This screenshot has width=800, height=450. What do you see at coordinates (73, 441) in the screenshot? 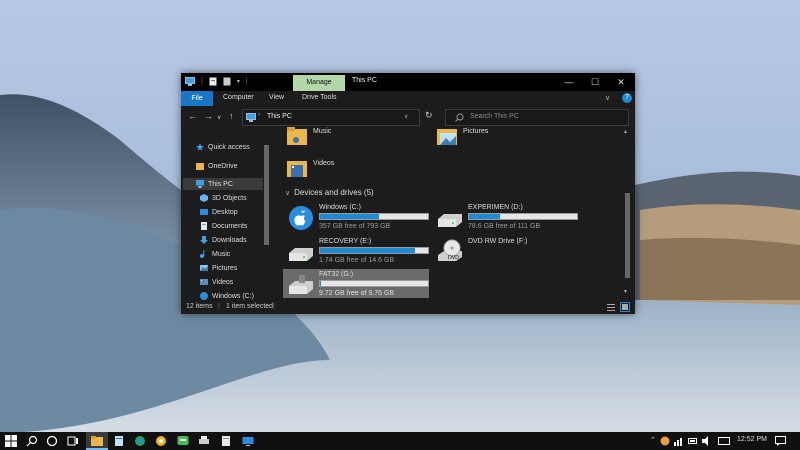
I see `task-view-icon` at bounding box center [73, 441].